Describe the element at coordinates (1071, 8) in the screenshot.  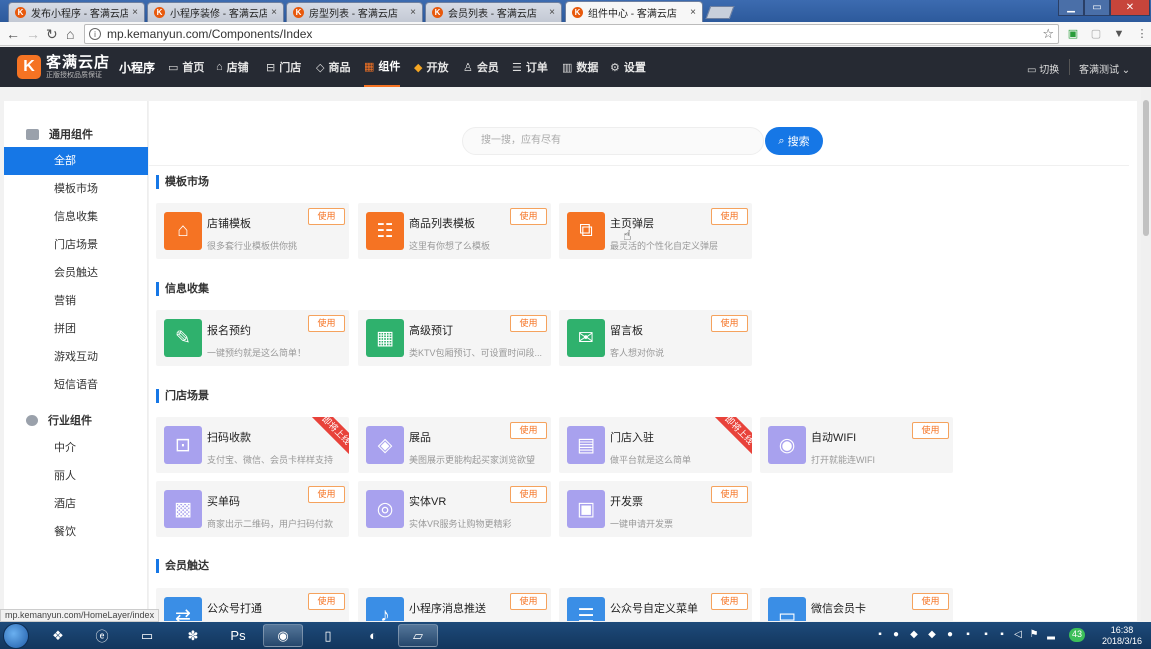
I see `minimize-button: ▁` at that location.